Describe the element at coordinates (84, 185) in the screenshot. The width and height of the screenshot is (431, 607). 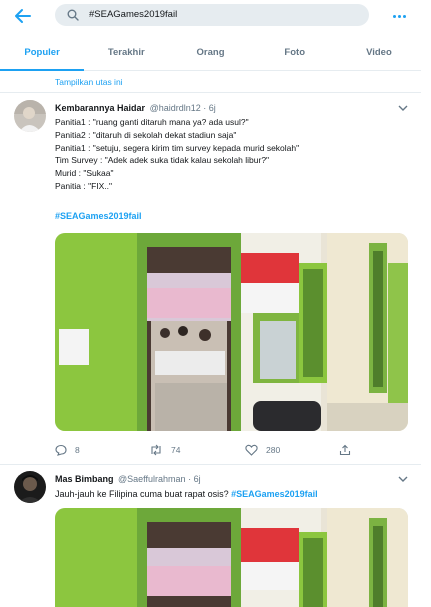
I see `tweet-line: Panitia : "FIX.."` at that location.